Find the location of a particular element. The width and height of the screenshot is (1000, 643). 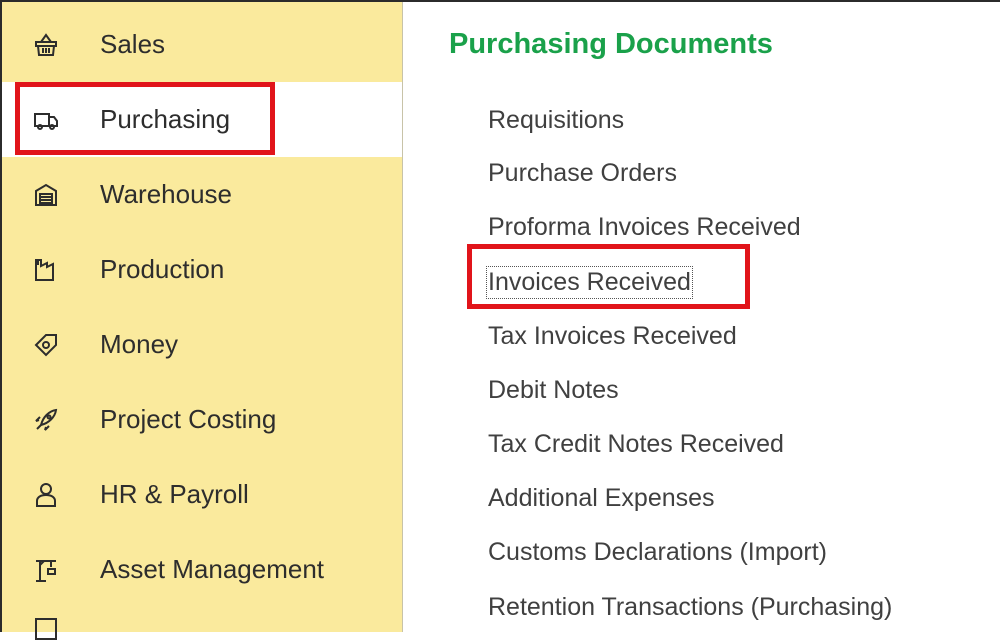

link-proforma-invoices-received: Proforma Invoices Received is located at coordinates (644, 227).